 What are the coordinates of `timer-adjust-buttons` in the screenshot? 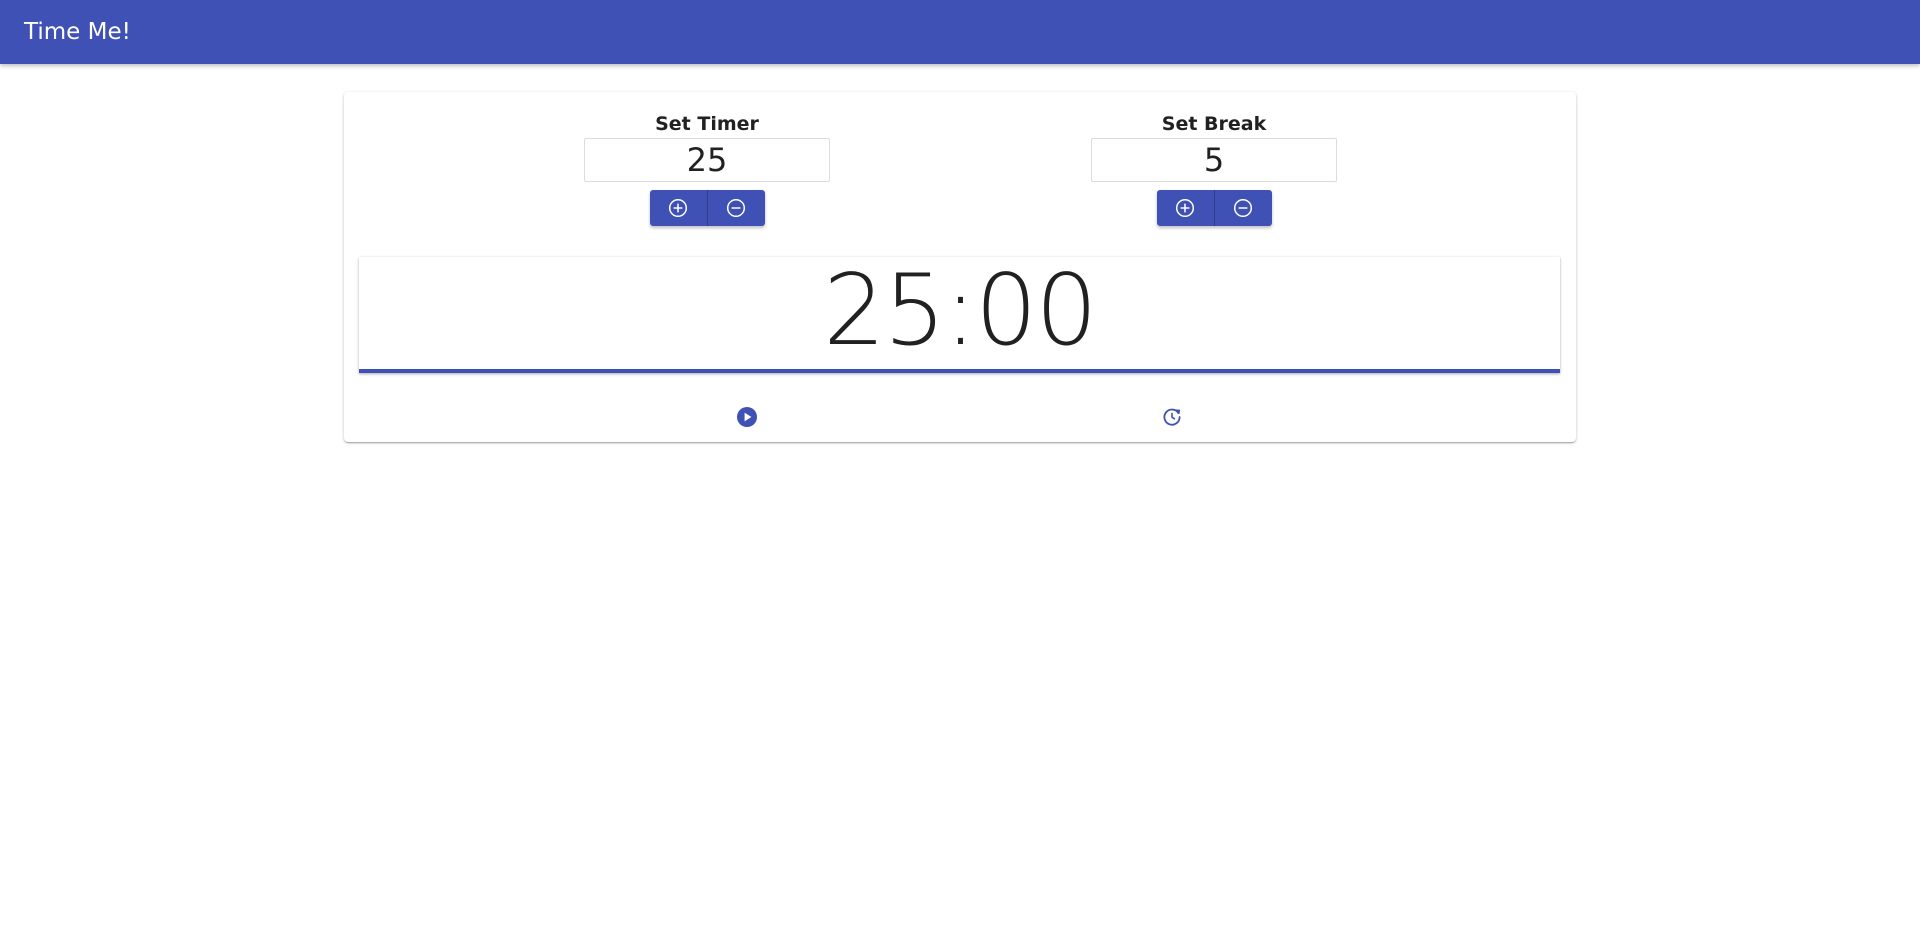 It's located at (707, 208).